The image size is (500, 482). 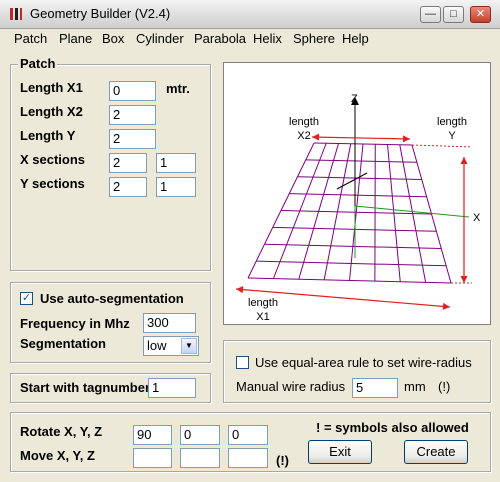 I want to click on frequency-field: 300, so click(x=169, y=323).